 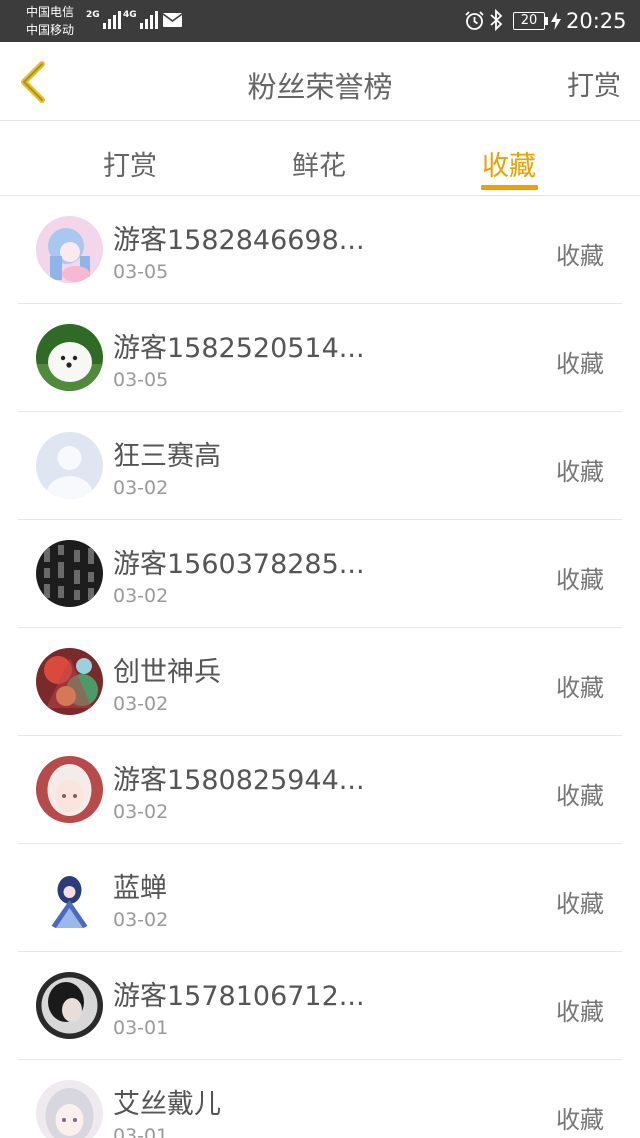 I want to click on list-item: 创世神兵 03-02 收藏, so click(x=320, y=682).